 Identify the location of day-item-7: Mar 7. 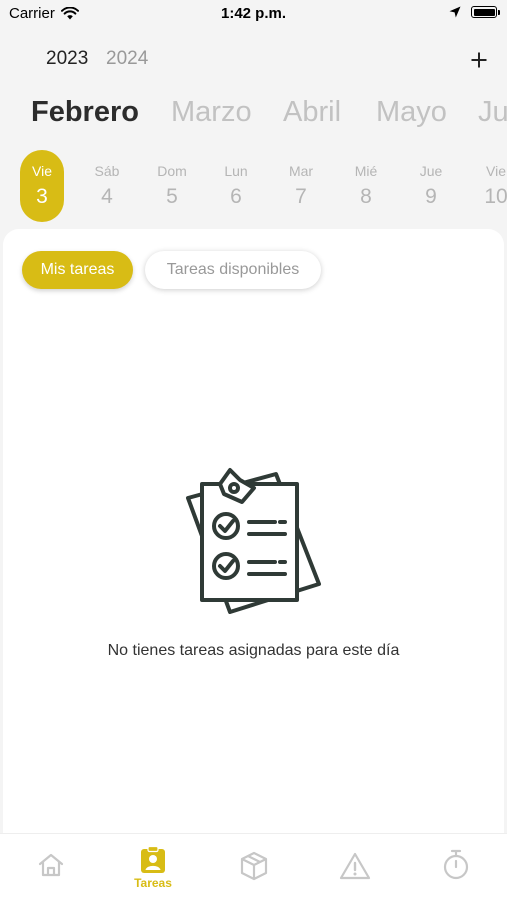
(301, 179).